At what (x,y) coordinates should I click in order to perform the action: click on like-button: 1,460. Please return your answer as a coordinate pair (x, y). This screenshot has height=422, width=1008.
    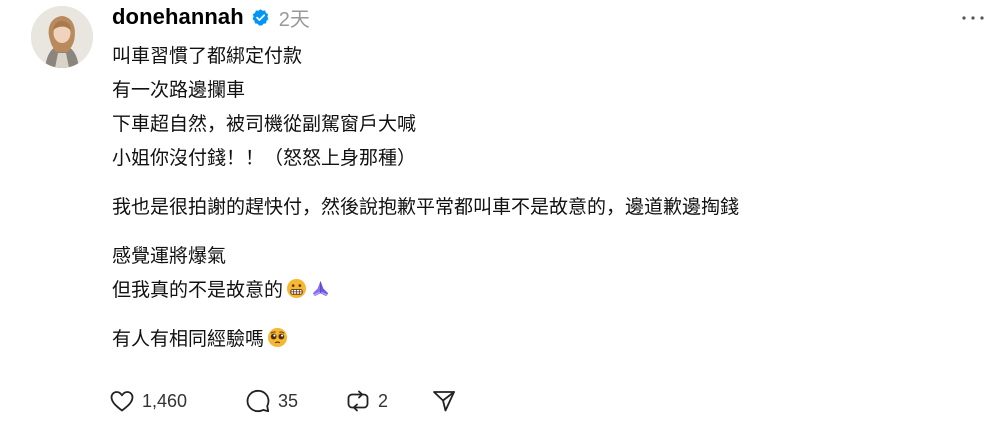
    Looking at the image, I should click on (158, 401).